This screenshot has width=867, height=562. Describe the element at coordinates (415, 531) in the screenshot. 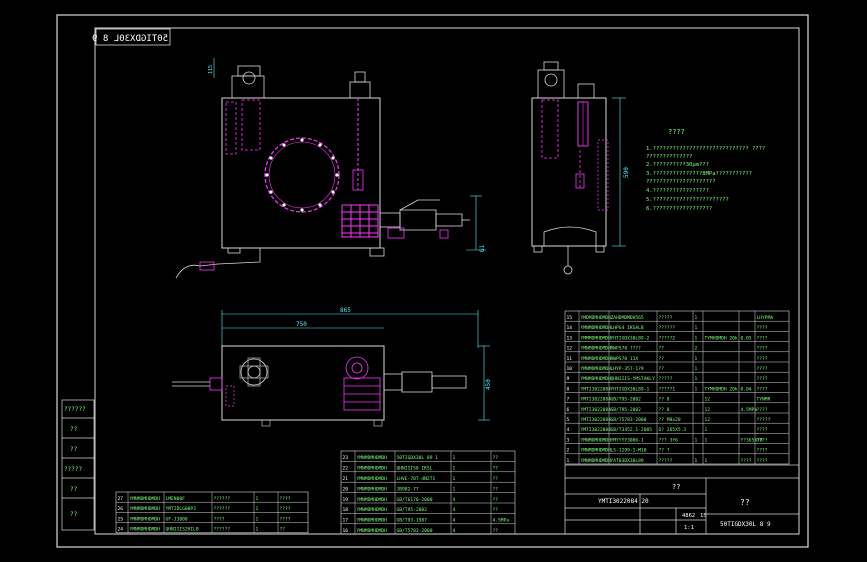

I see `bom-cell-name: GB/T5783-2000` at that location.